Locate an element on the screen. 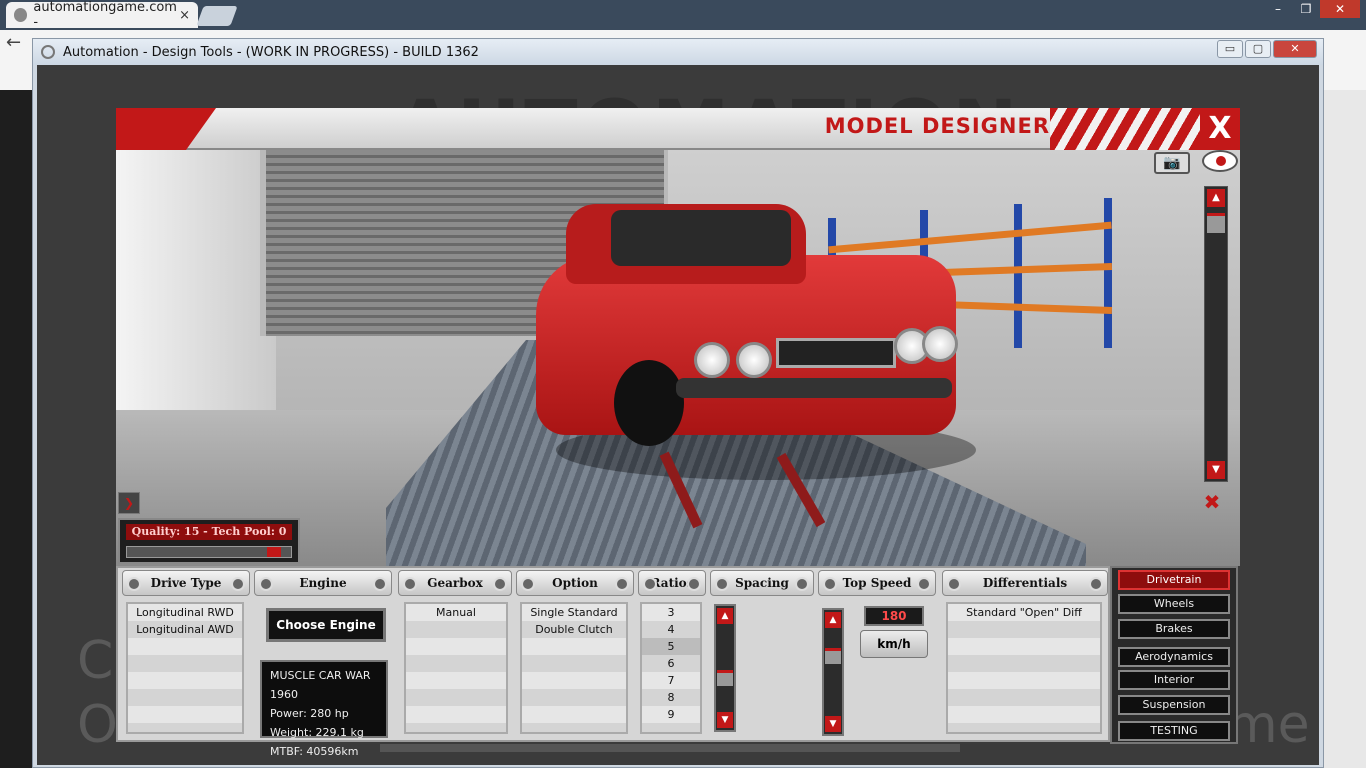 The width and height of the screenshot is (1366, 768). browser-tab: automationgame.com - × is located at coordinates (102, 15).